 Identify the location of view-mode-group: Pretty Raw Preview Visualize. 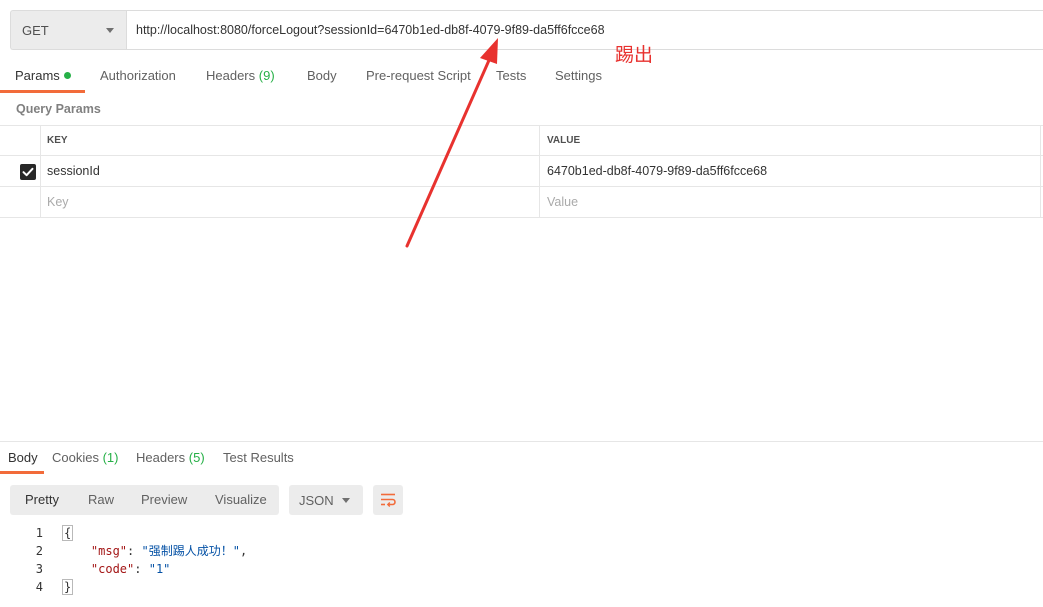
(144, 500).